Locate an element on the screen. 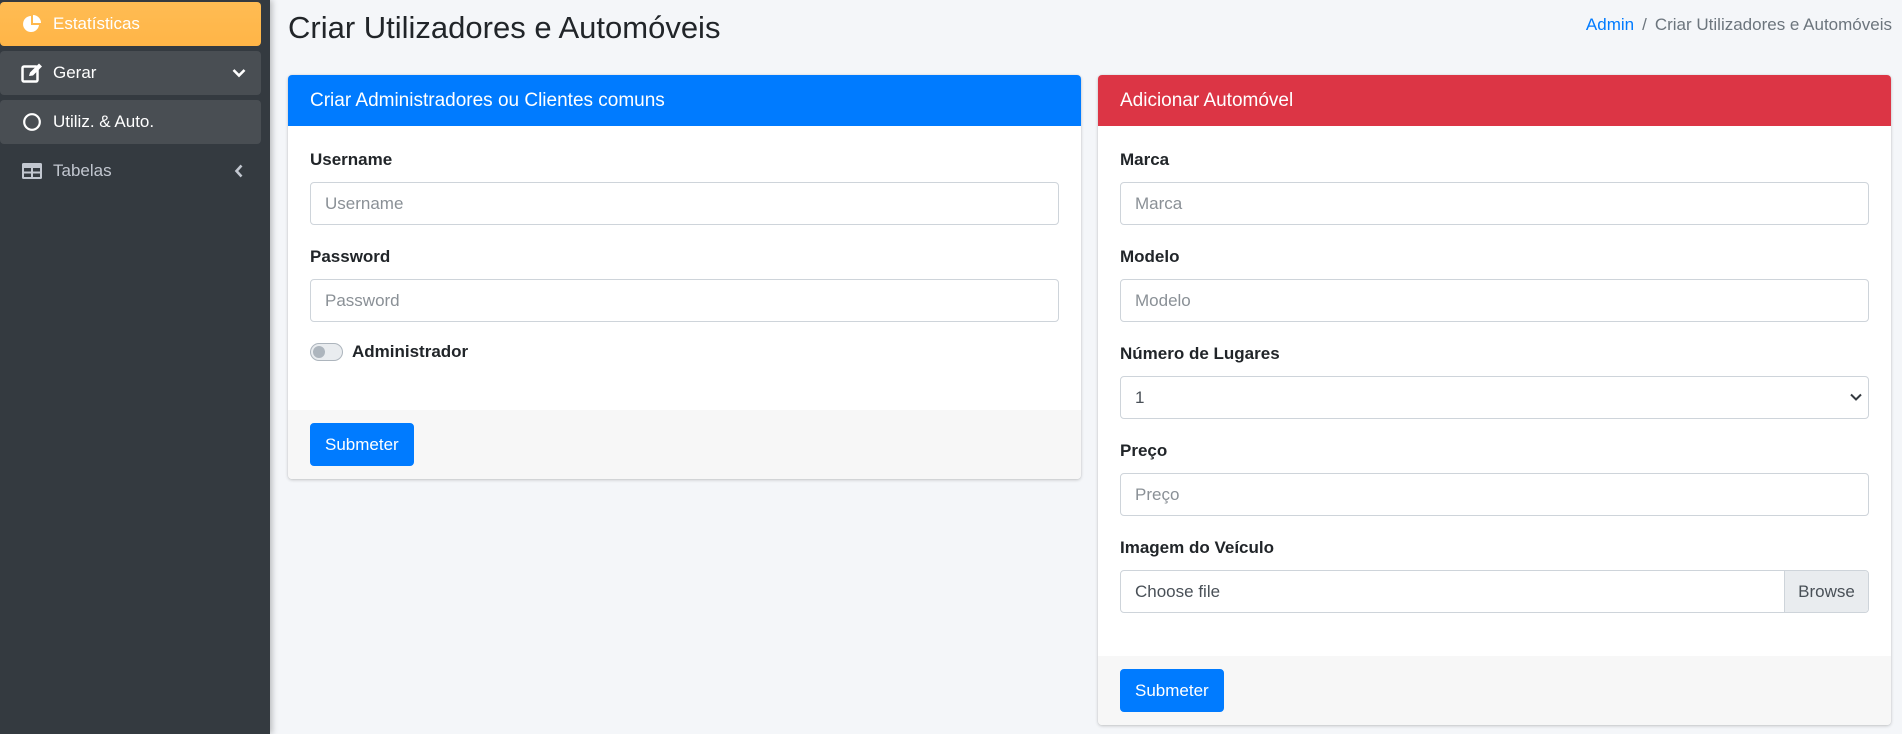 This screenshot has width=1902, height=734. lugares-selected-value: 1 is located at coordinates (1494, 397).